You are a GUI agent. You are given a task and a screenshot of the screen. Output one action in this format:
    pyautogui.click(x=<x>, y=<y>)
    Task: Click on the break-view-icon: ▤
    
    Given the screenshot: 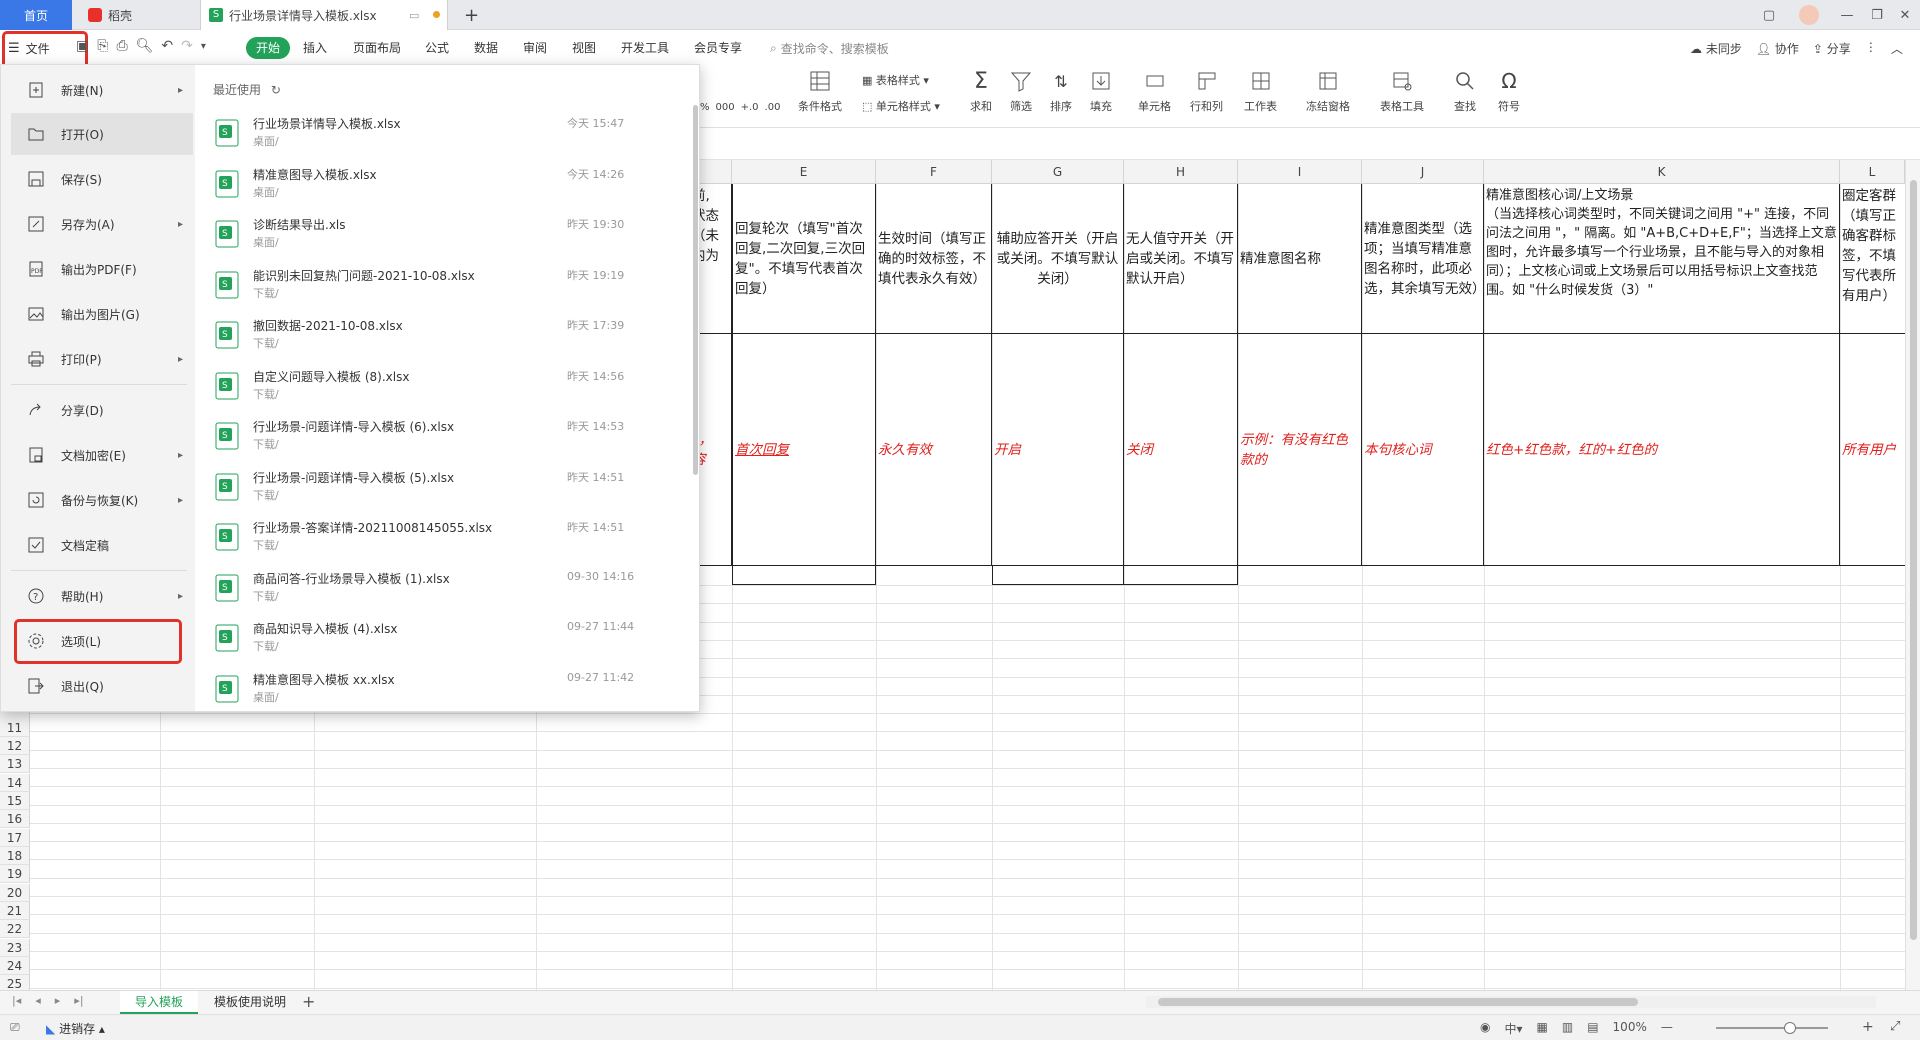 What is the action you would take?
    pyautogui.click(x=1592, y=1028)
    